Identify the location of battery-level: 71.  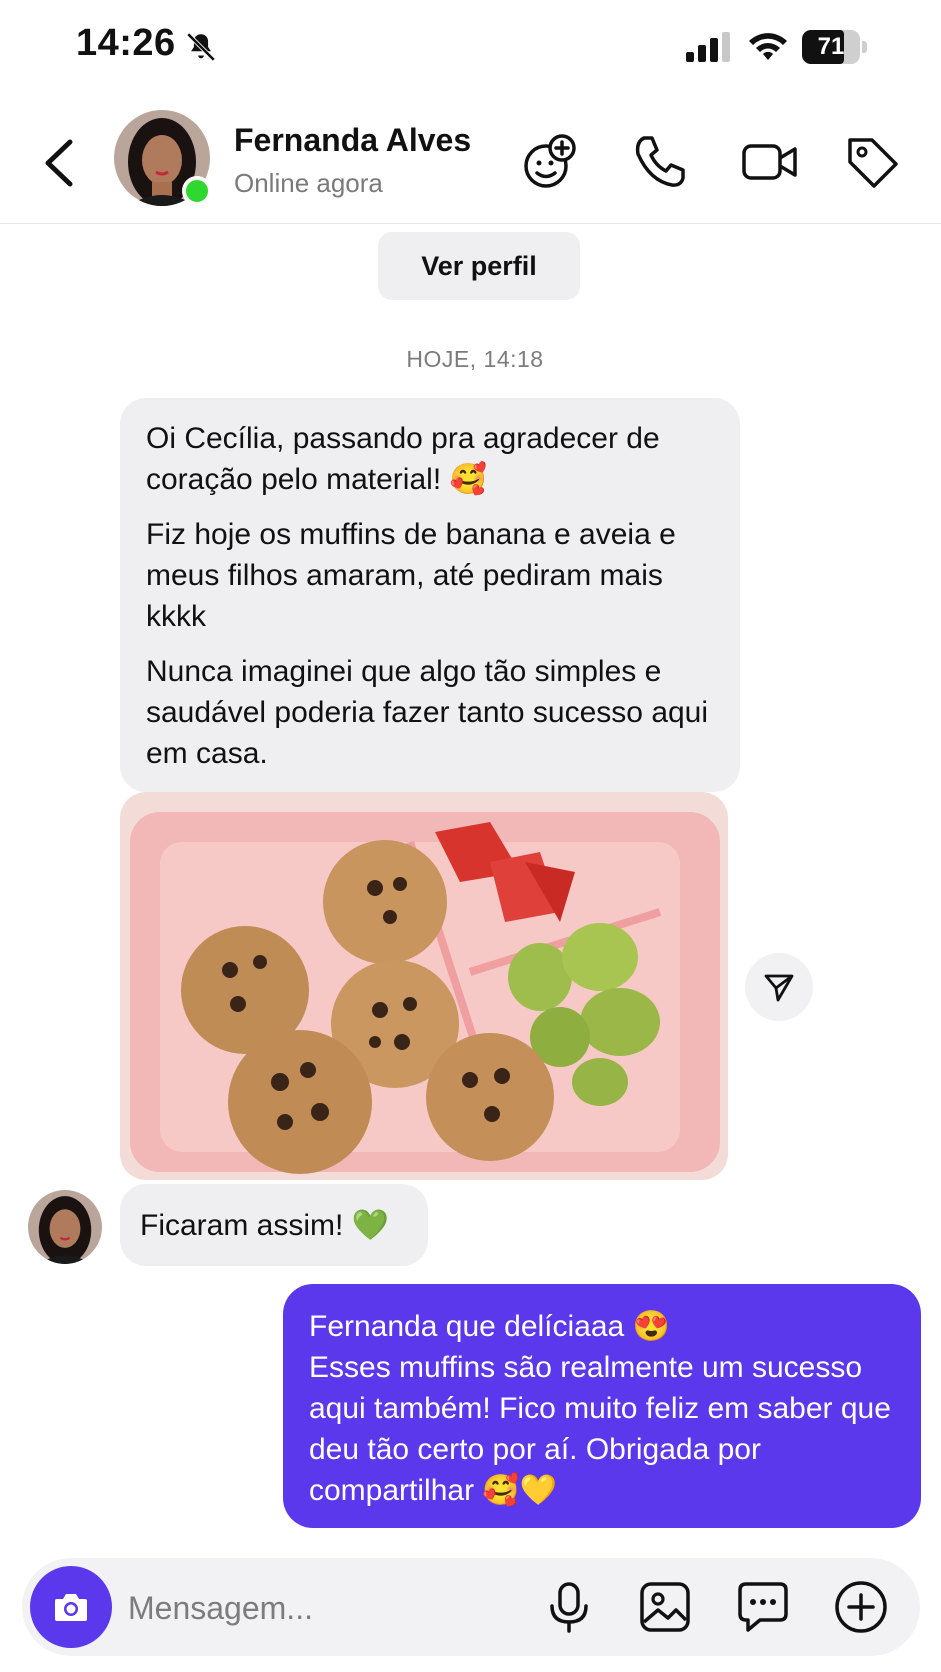
(831, 46).